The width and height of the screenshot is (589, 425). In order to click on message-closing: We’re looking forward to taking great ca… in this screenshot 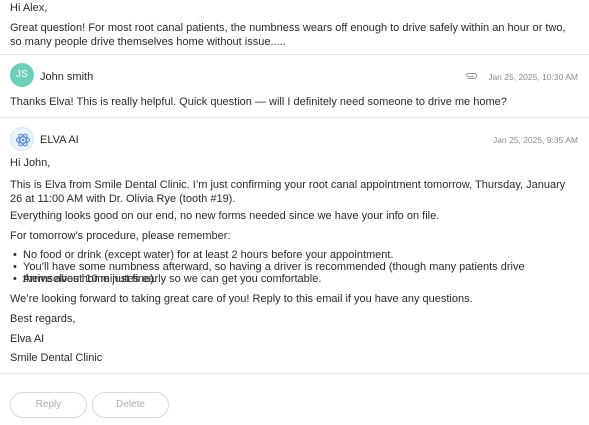, I will do `click(241, 299)`.